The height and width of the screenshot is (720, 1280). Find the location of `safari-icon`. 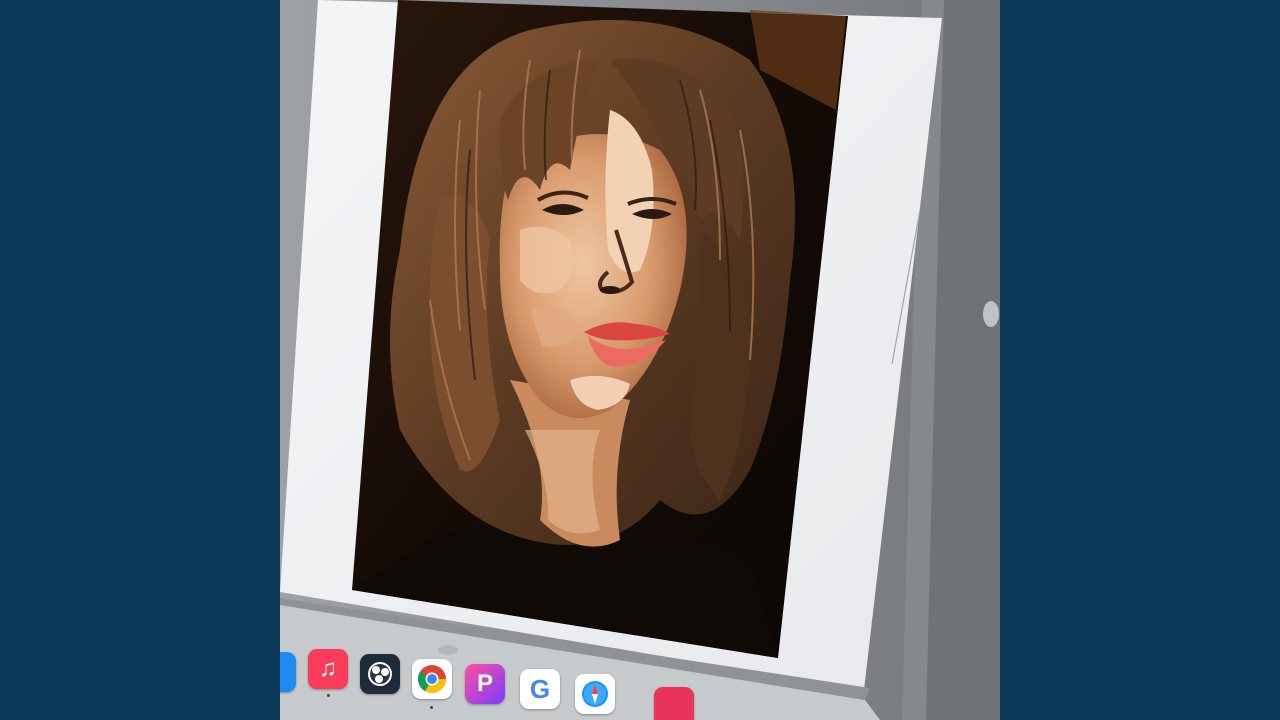

safari-icon is located at coordinates (595, 694).